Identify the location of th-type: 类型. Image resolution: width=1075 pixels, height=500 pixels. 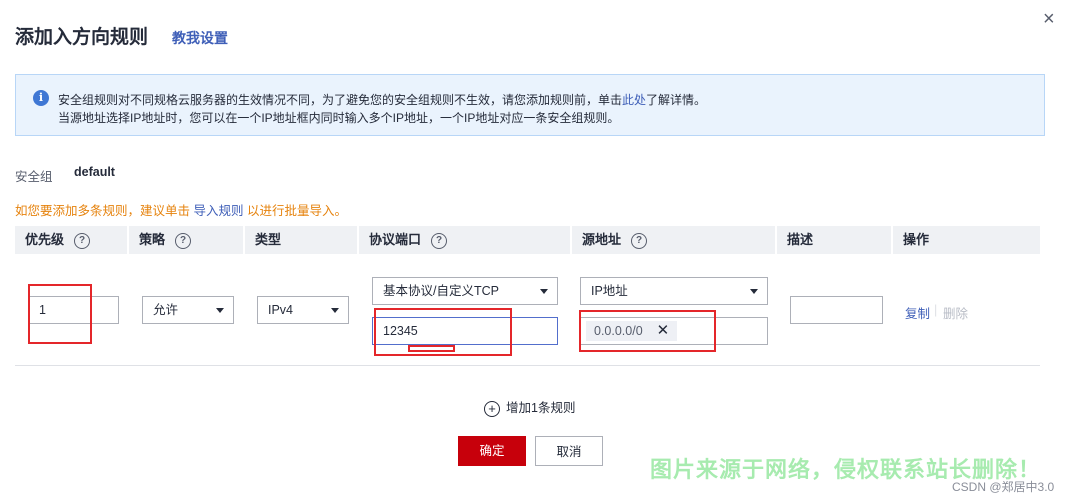
(300, 240).